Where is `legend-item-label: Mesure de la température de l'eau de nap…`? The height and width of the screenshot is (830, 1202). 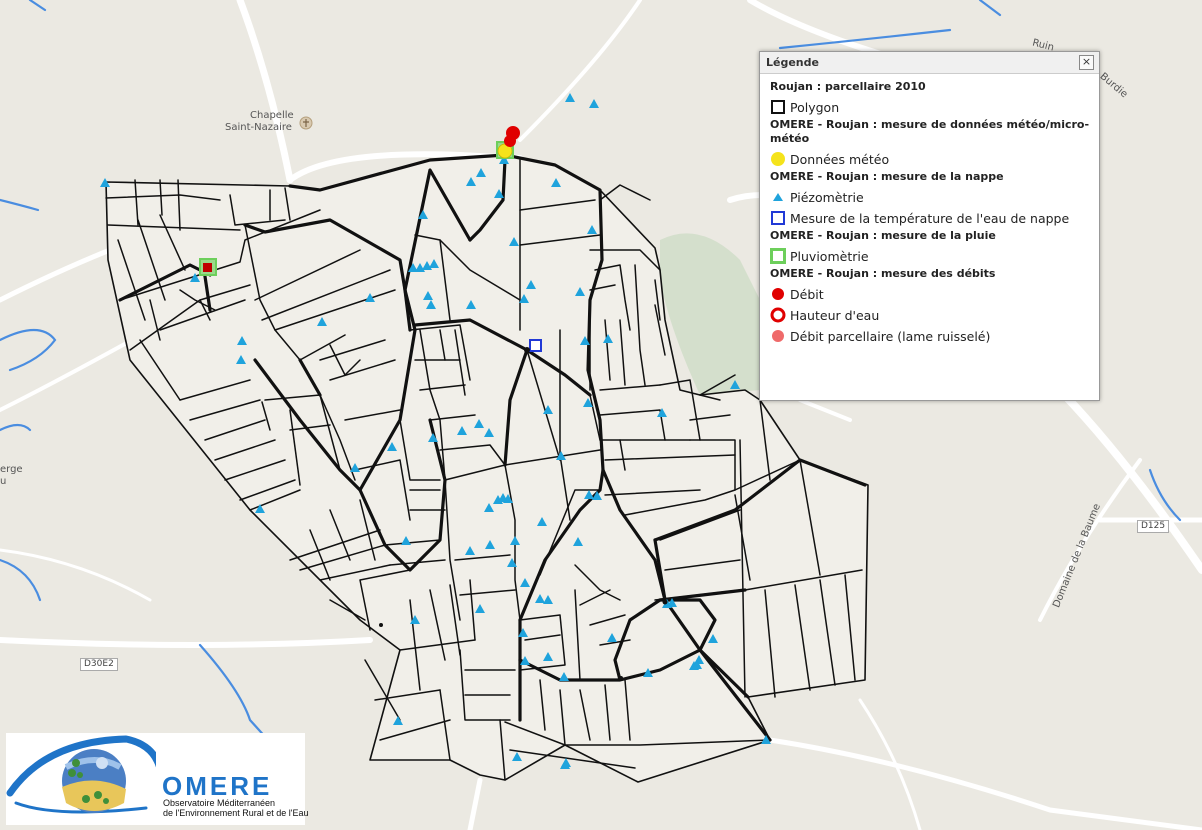 legend-item-label: Mesure de la température de l'eau de nap… is located at coordinates (930, 218).